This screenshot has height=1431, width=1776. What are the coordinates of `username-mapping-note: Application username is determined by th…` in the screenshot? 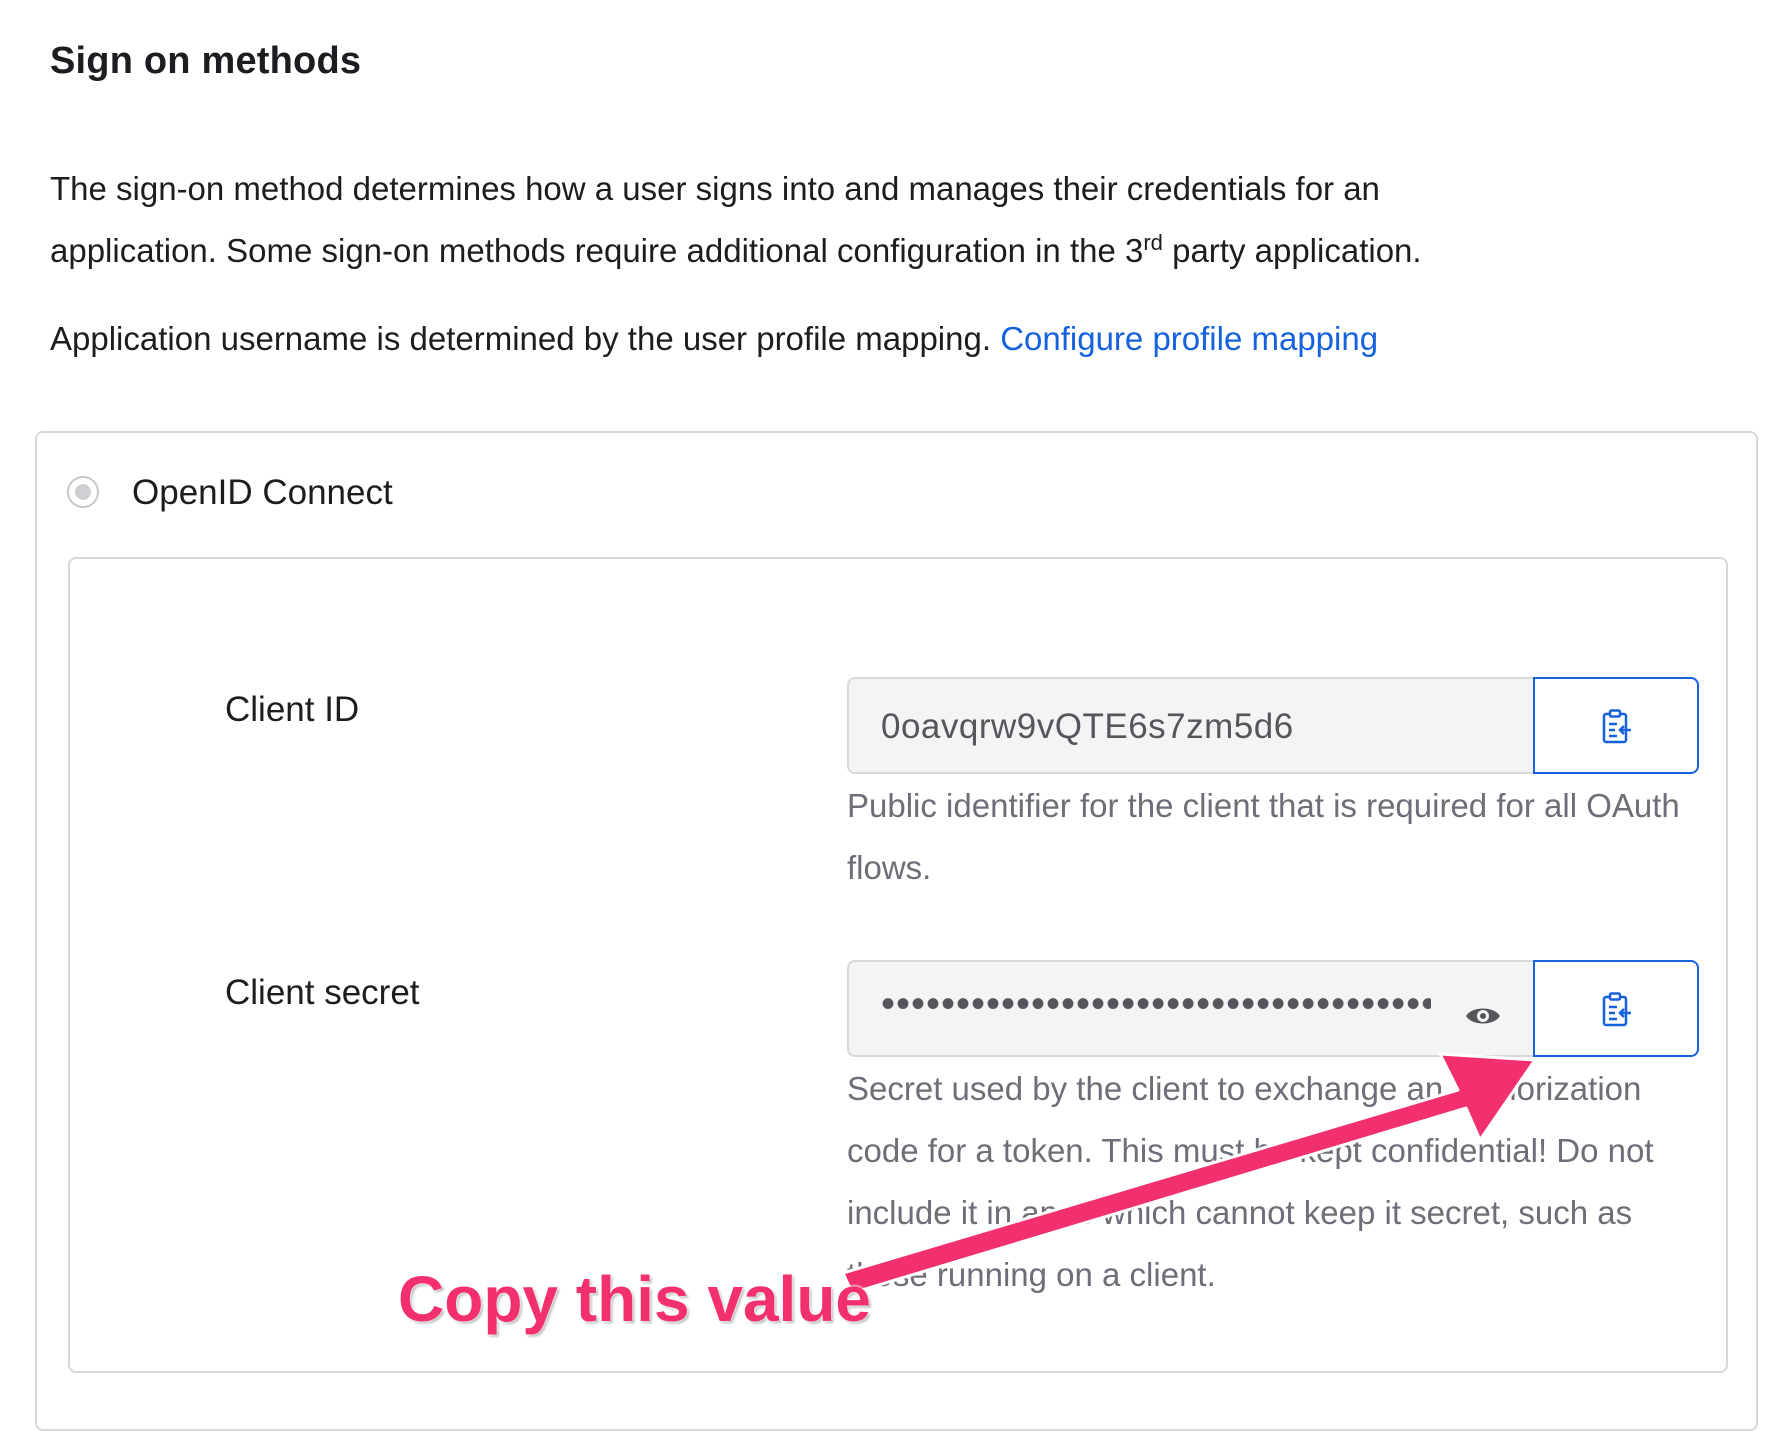 It's located at (714, 339).